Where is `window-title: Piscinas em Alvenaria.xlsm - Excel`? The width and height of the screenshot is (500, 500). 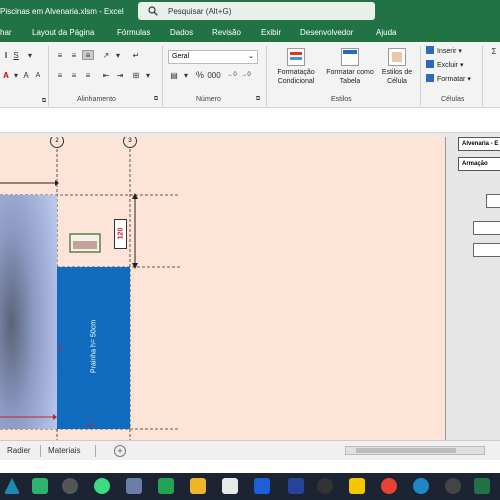 window-title: Piscinas em Alvenaria.xlsm - Excel is located at coordinates (62, 11).